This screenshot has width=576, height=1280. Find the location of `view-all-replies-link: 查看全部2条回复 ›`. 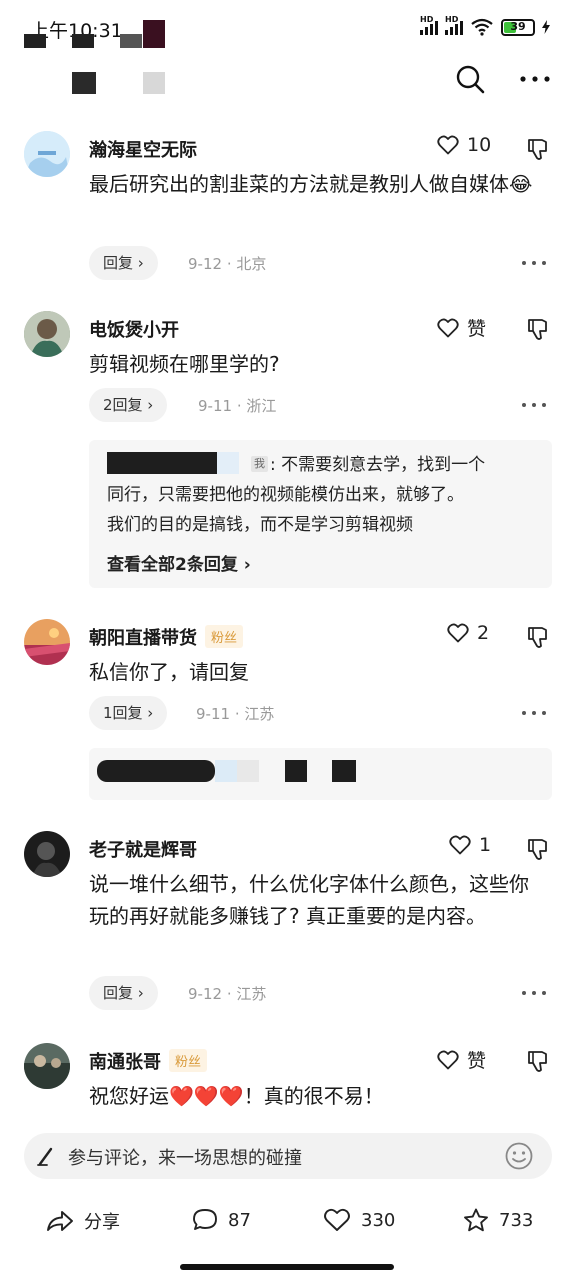

view-all-replies-link: 查看全部2条回复 › is located at coordinates (179, 562).